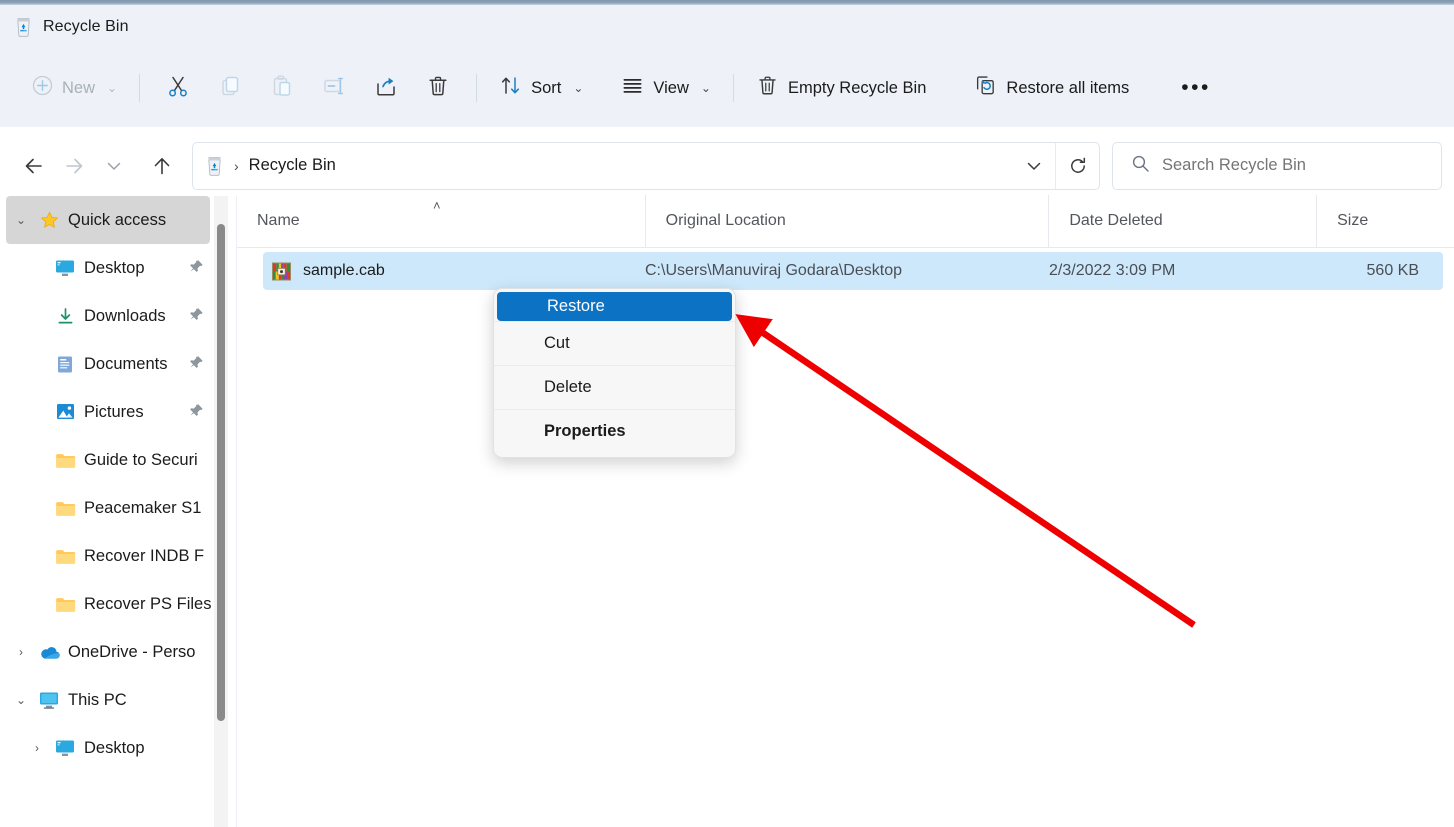  What do you see at coordinates (344, 270) in the screenshot?
I see `file-name: sample.cab` at bounding box center [344, 270].